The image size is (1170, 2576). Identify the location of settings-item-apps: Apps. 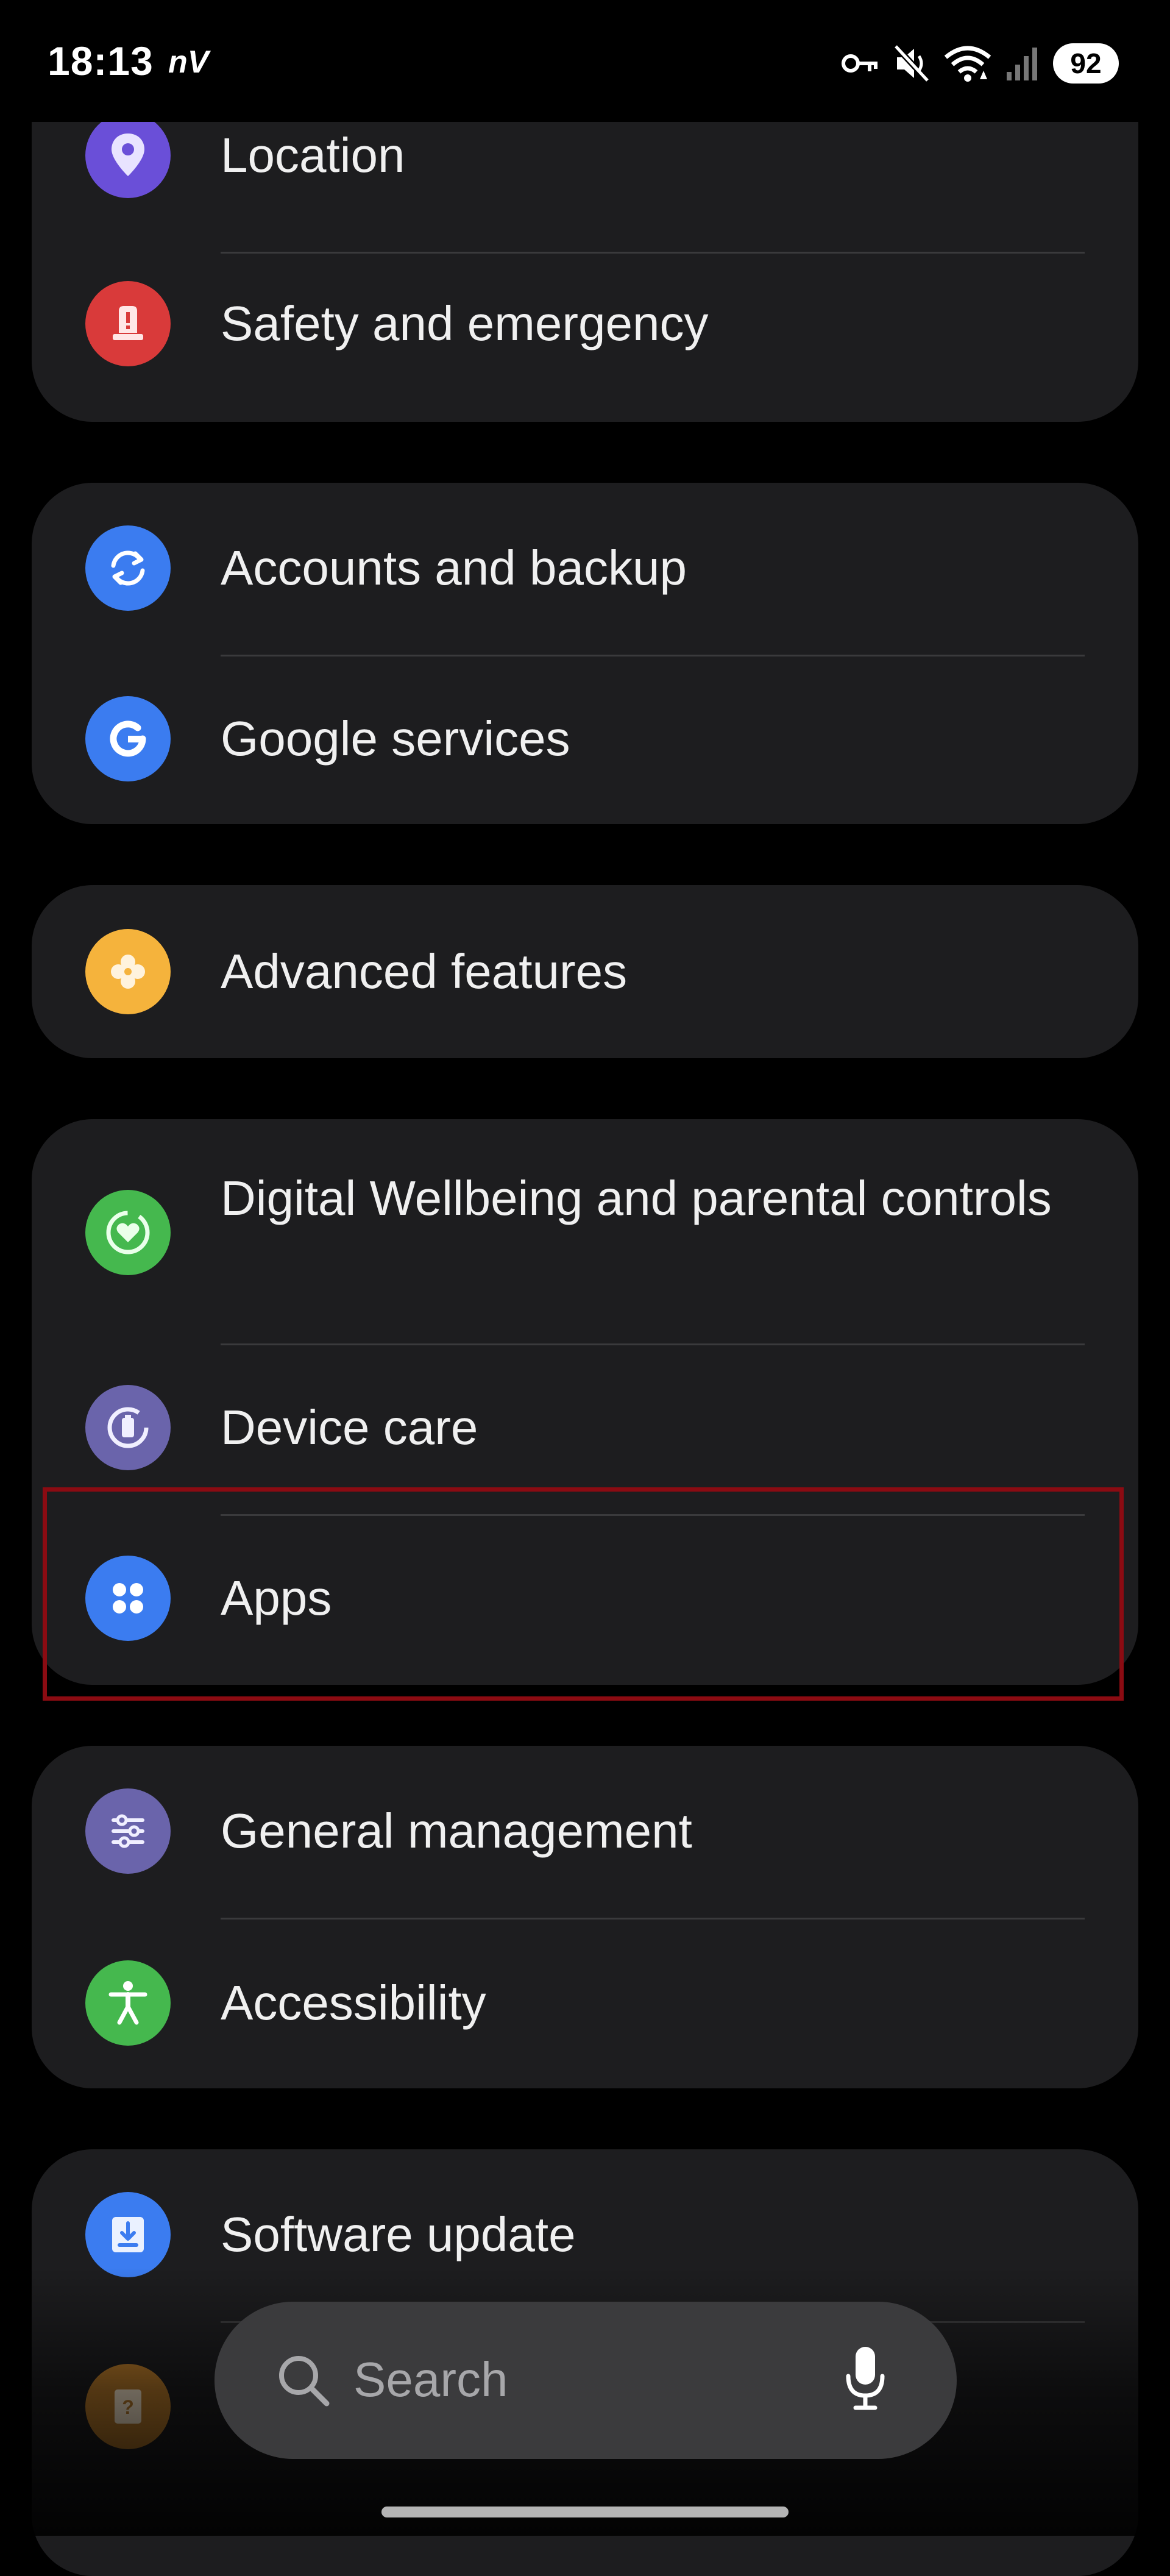
(585, 1600).